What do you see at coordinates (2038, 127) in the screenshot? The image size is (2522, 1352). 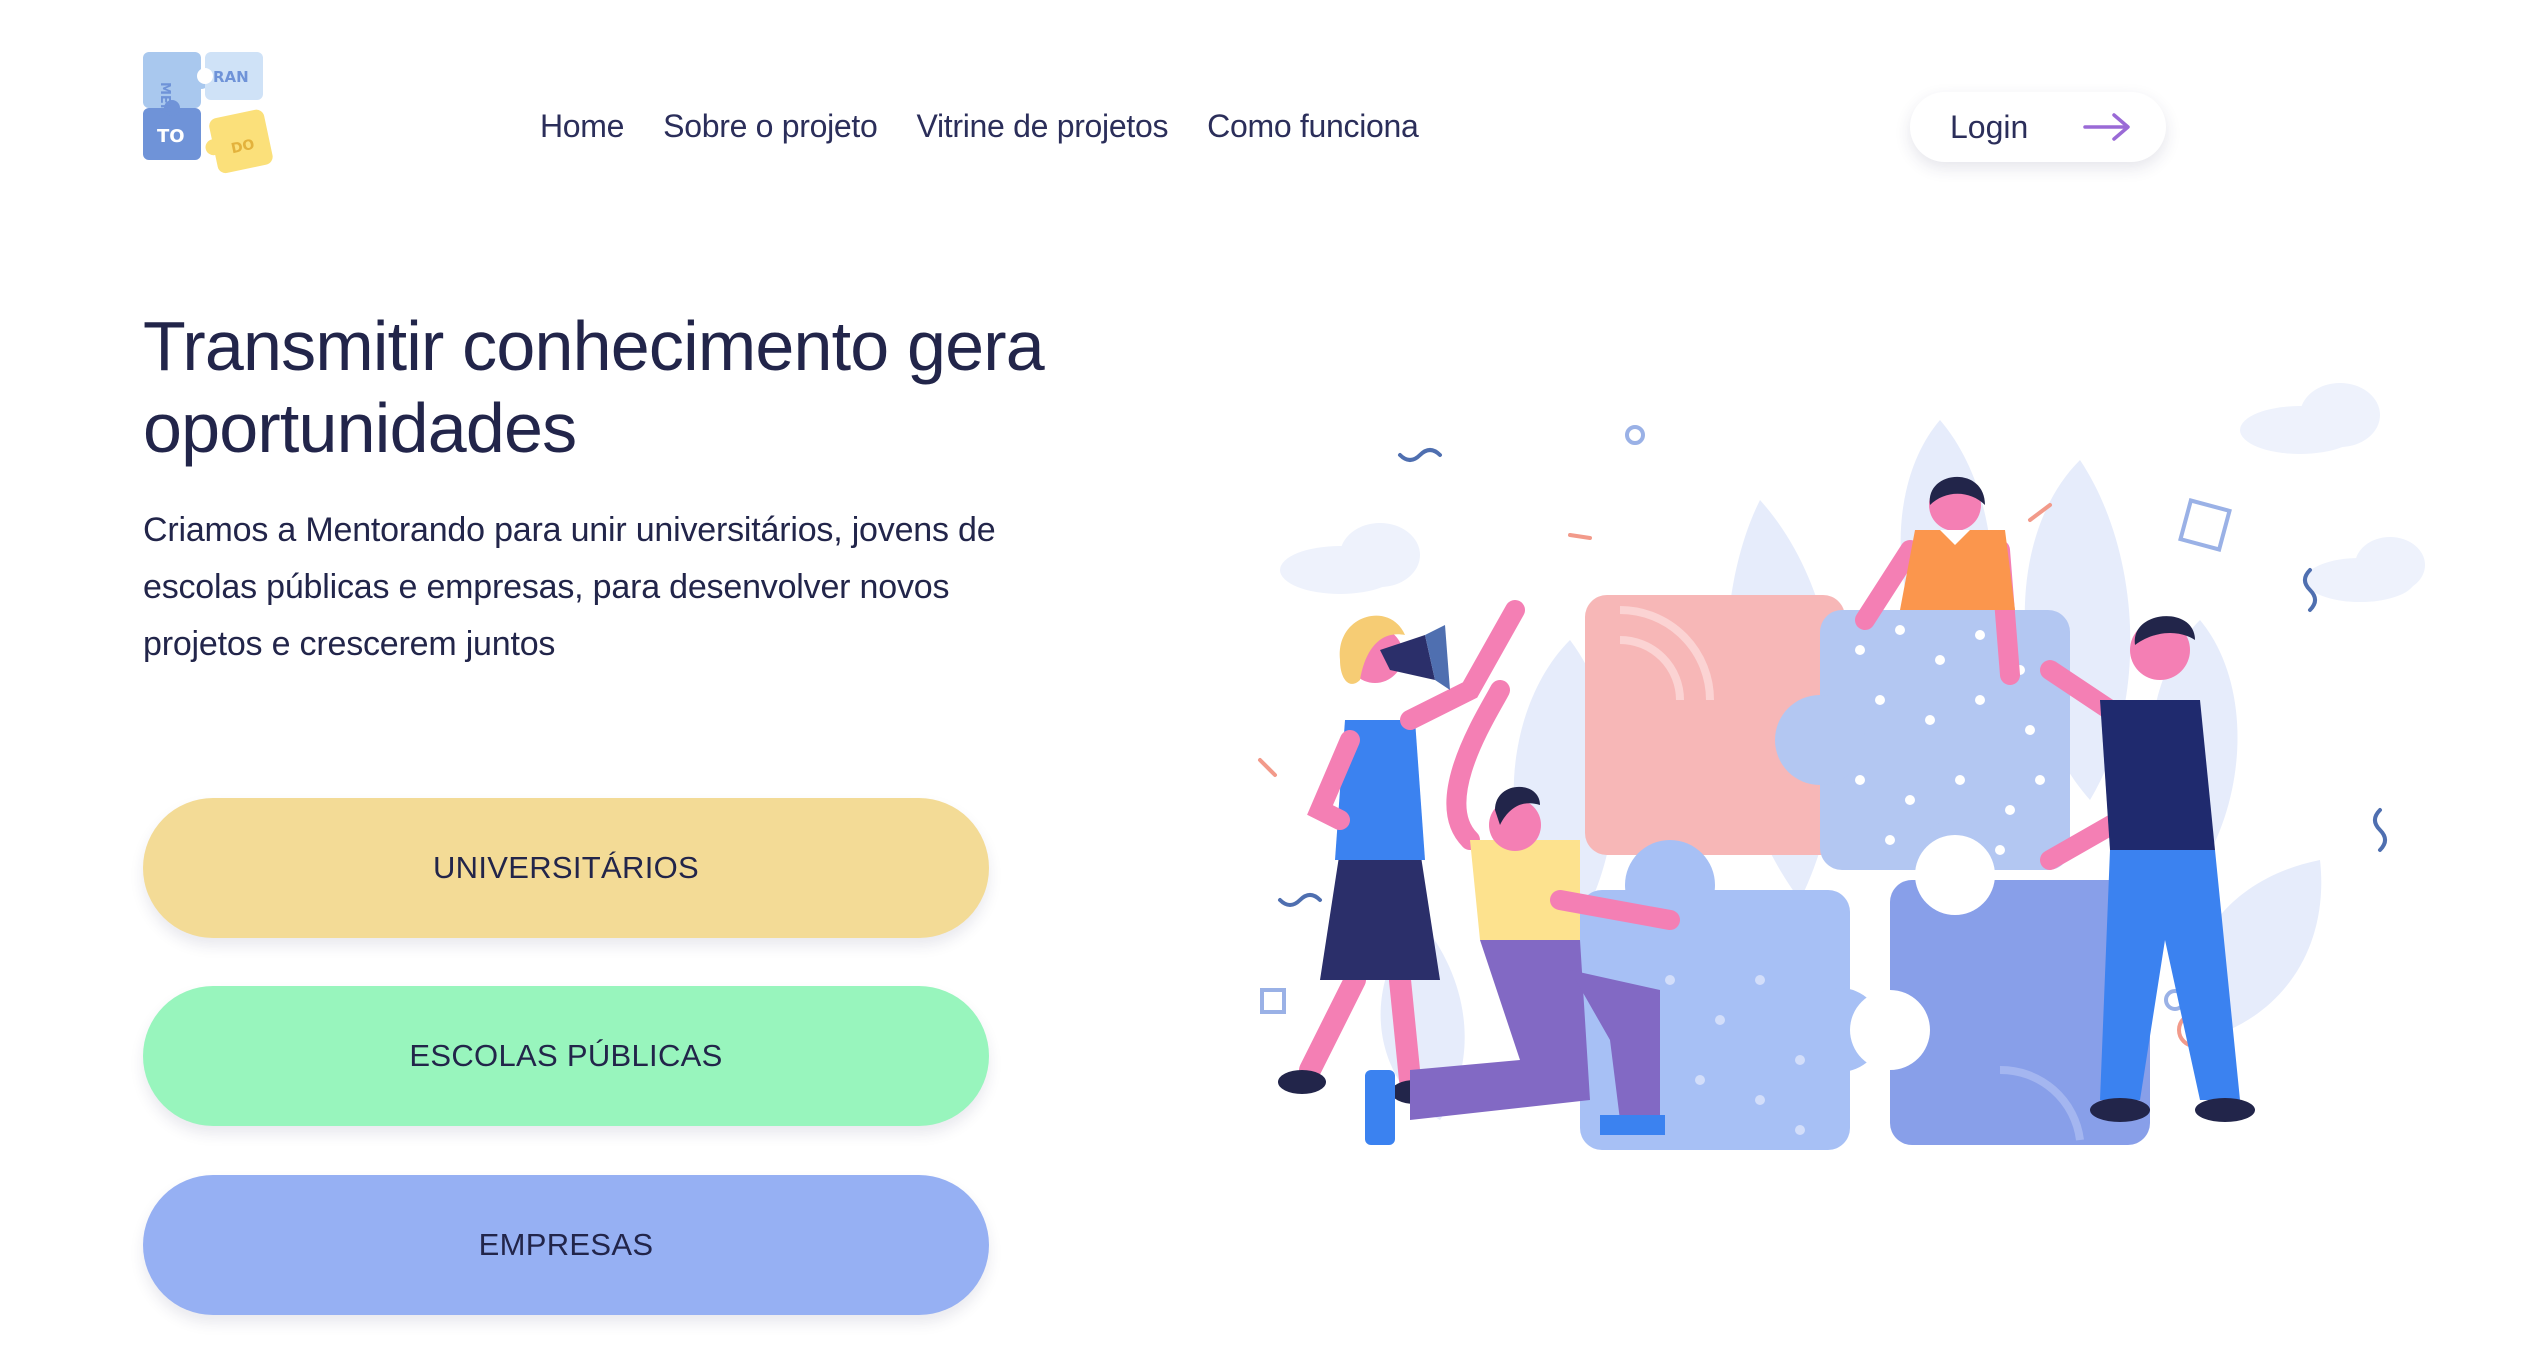 I see `login-button: Login` at bounding box center [2038, 127].